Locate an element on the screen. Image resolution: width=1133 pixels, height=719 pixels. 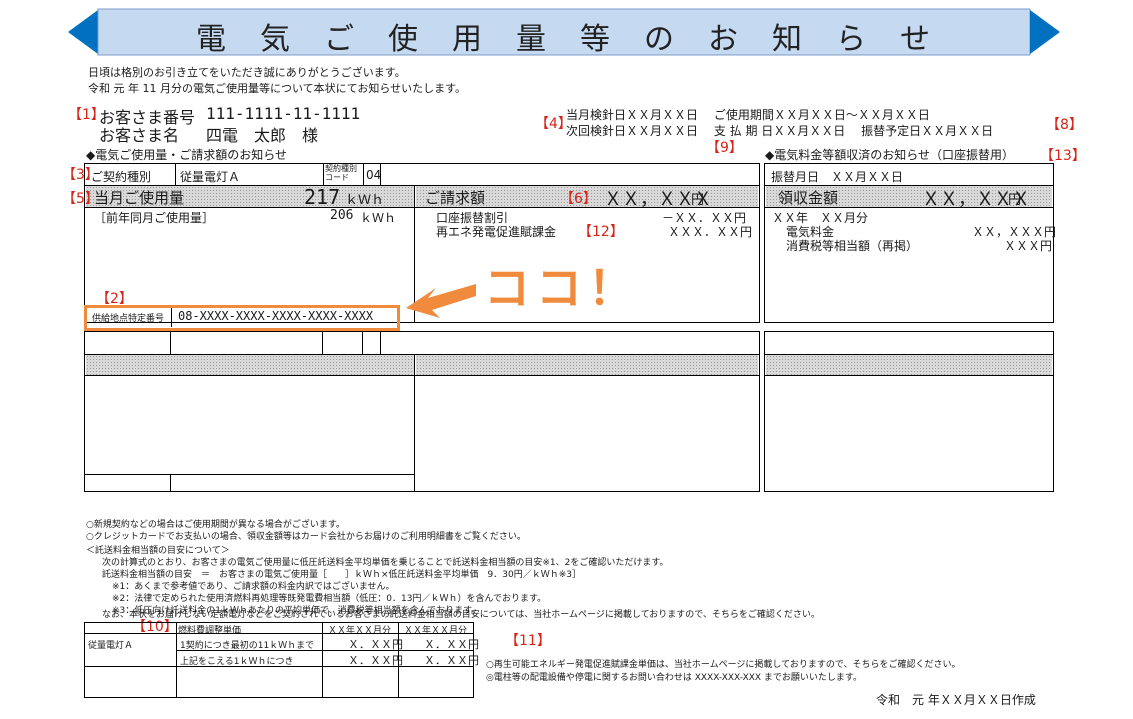
supply-point-highlight is located at coordinates (242, 318).